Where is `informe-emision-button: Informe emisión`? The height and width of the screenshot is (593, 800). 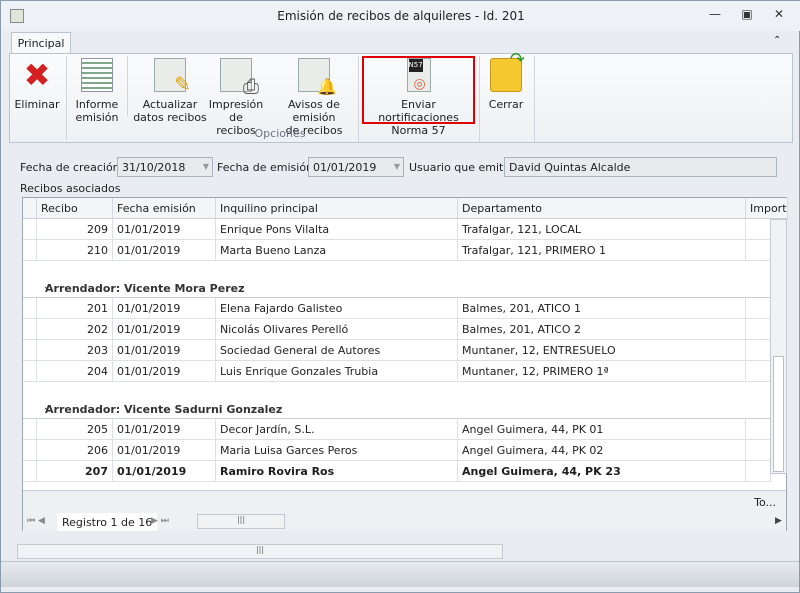
informe-emision-button: Informe emisión is located at coordinates (97, 91).